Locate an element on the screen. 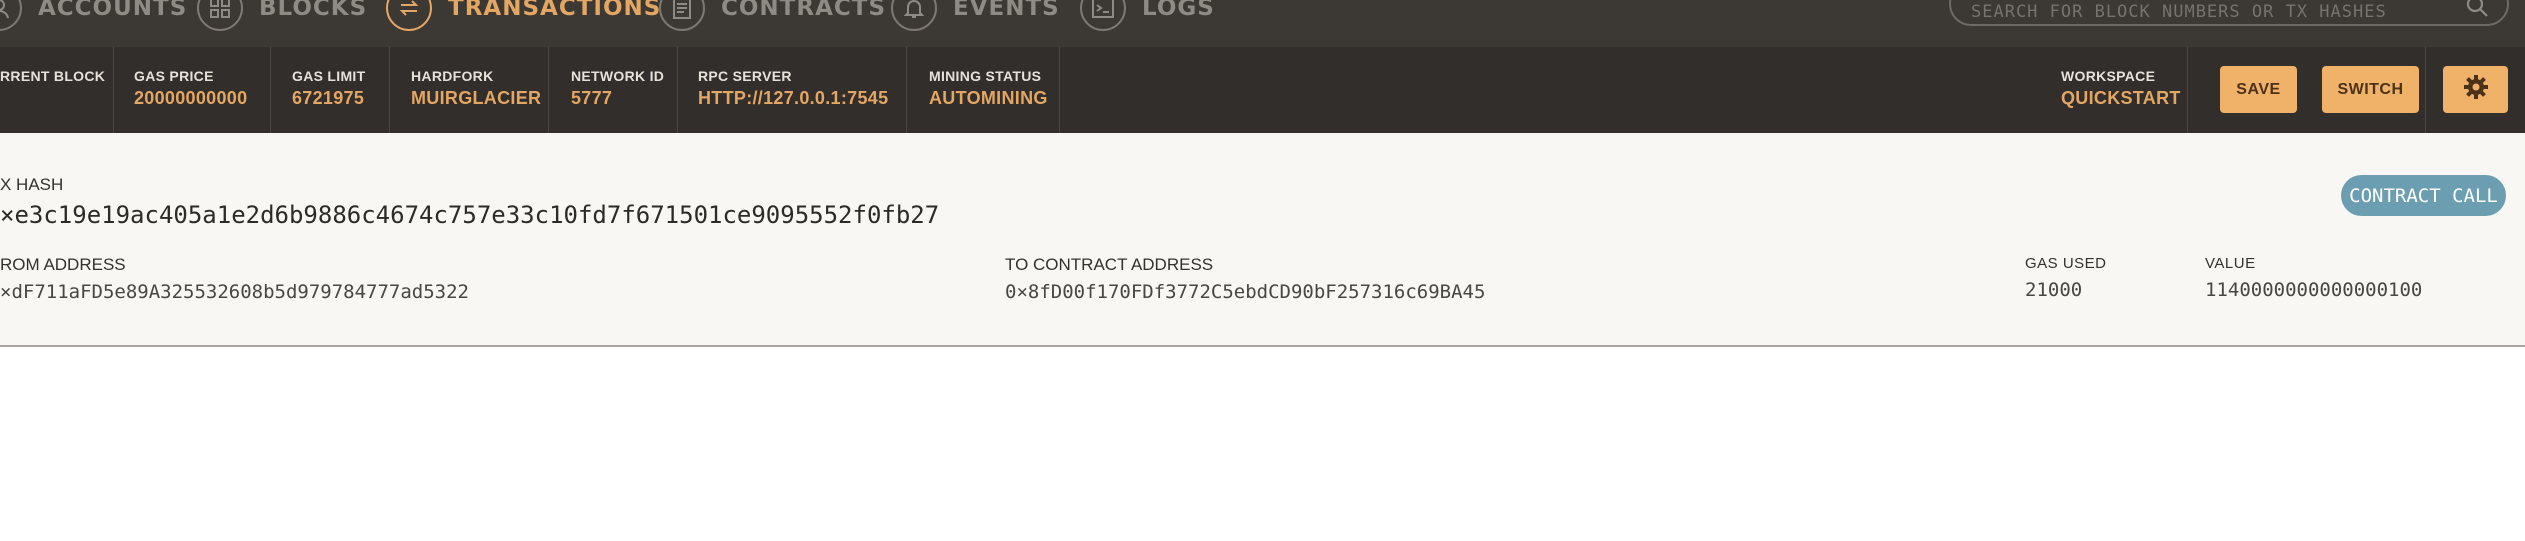 This screenshot has width=2525, height=541. nav-contracts: CONTRACTS is located at coordinates (773, 15).